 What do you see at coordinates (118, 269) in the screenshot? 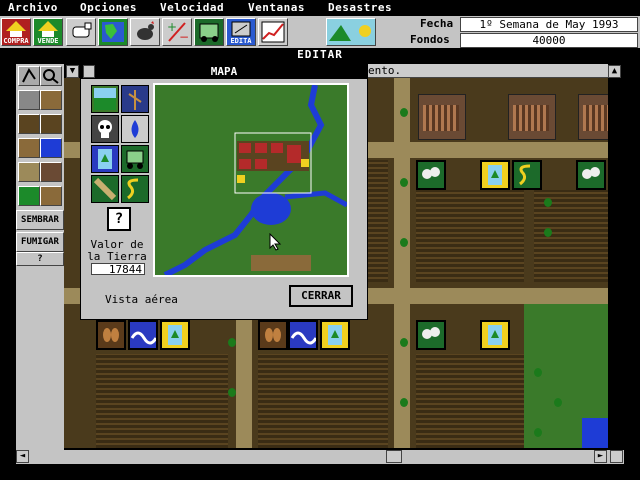
I see `valor-value: 17844` at bounding box center [118, 269].